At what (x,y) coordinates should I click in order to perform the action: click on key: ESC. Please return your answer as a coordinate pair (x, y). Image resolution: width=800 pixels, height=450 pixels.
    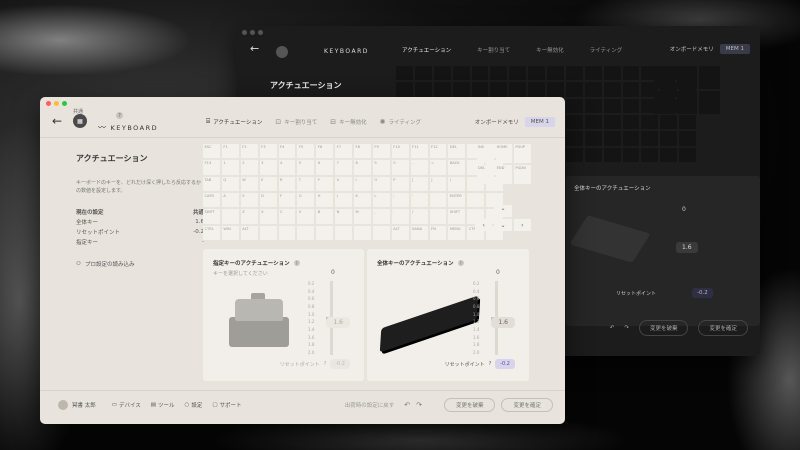
    Looking at the image, I should click on (211, 151).